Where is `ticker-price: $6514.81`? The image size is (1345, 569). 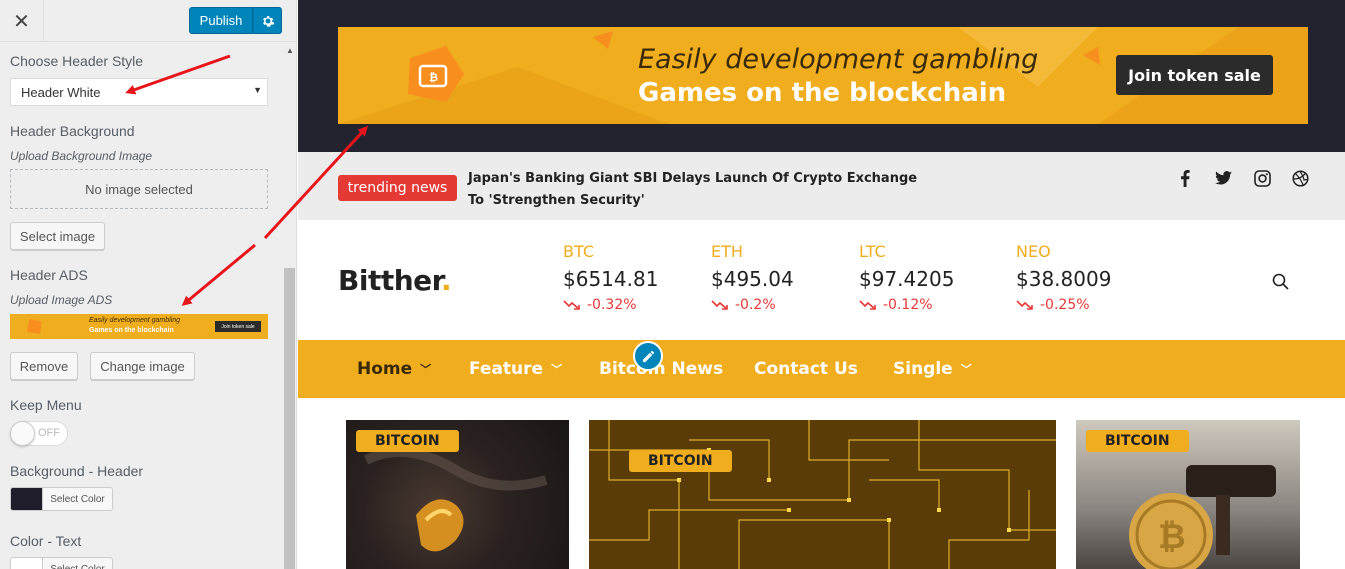
ticker-price: $6514.81 is located at coordinates (611, 279).